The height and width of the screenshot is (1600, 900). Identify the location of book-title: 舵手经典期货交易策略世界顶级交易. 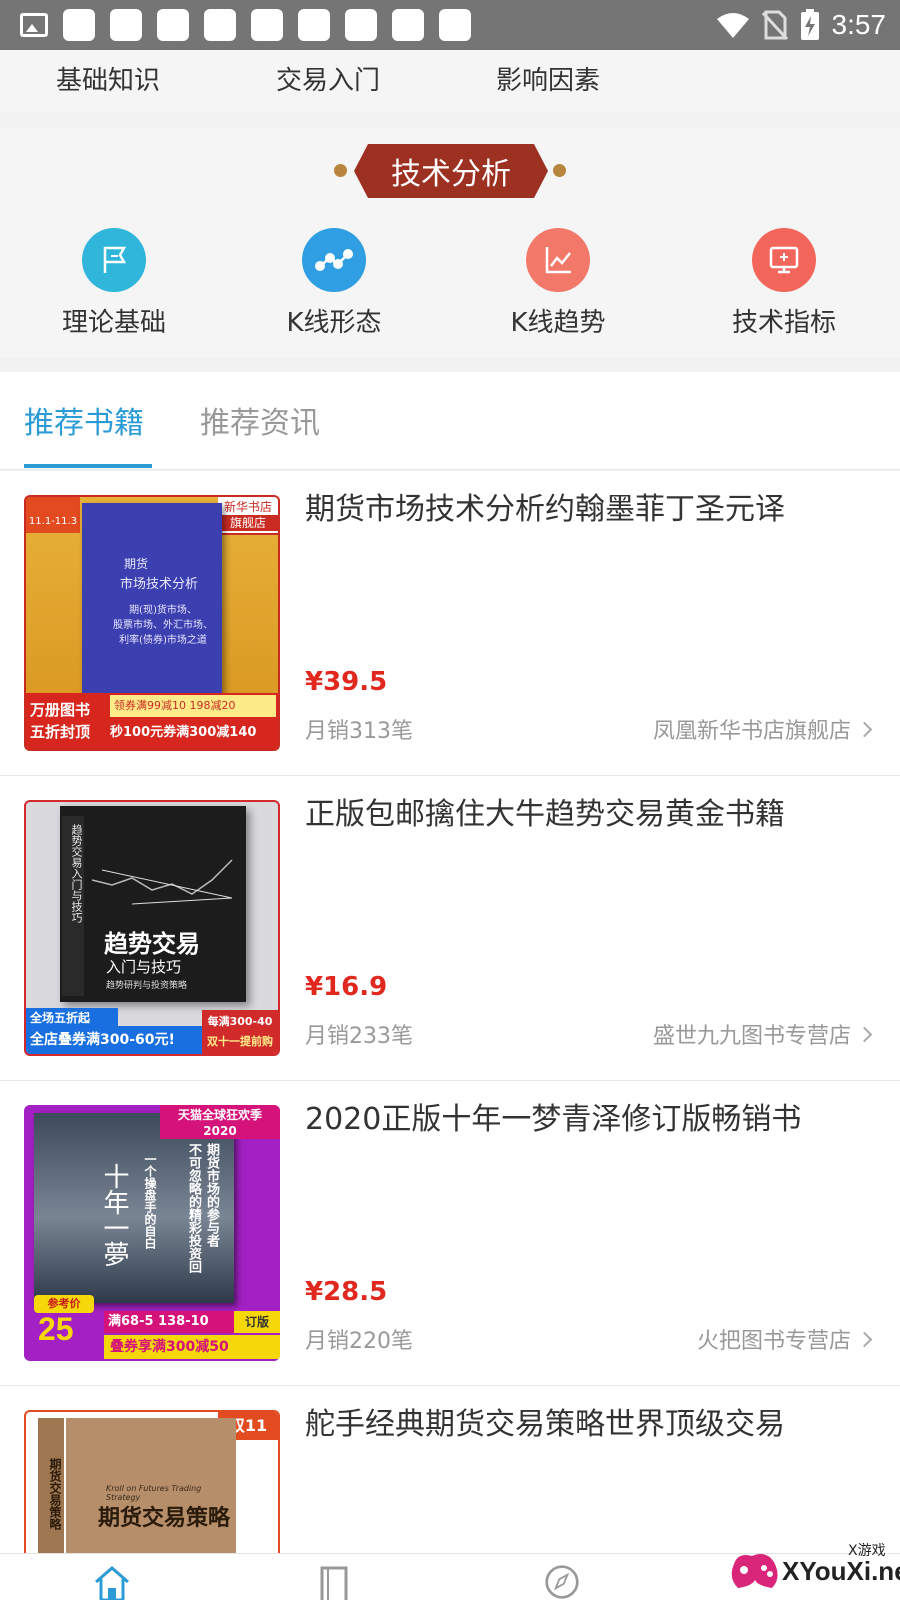
(545, 1424).